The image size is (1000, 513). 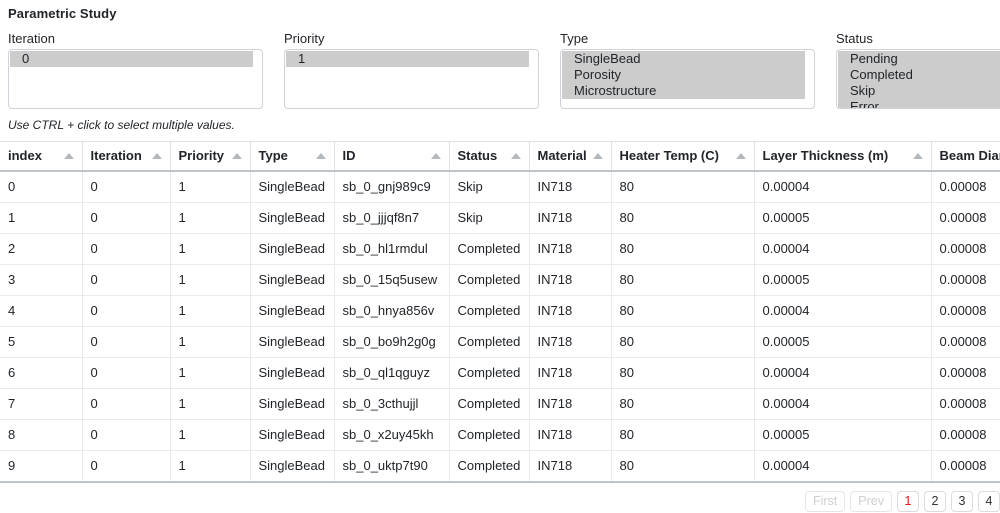 I want to click on pagination-page-3: 3, so click(x=962, y=501).